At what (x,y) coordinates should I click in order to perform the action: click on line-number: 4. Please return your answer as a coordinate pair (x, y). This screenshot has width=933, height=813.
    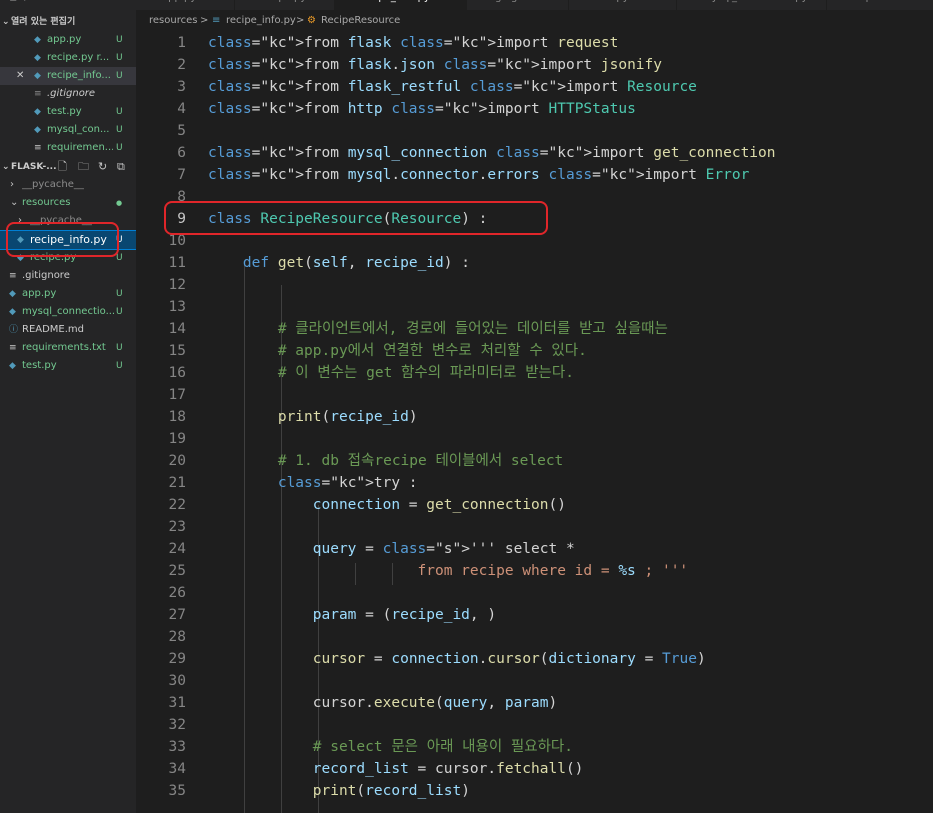
    Looking at the image, I should click on (181, 109).